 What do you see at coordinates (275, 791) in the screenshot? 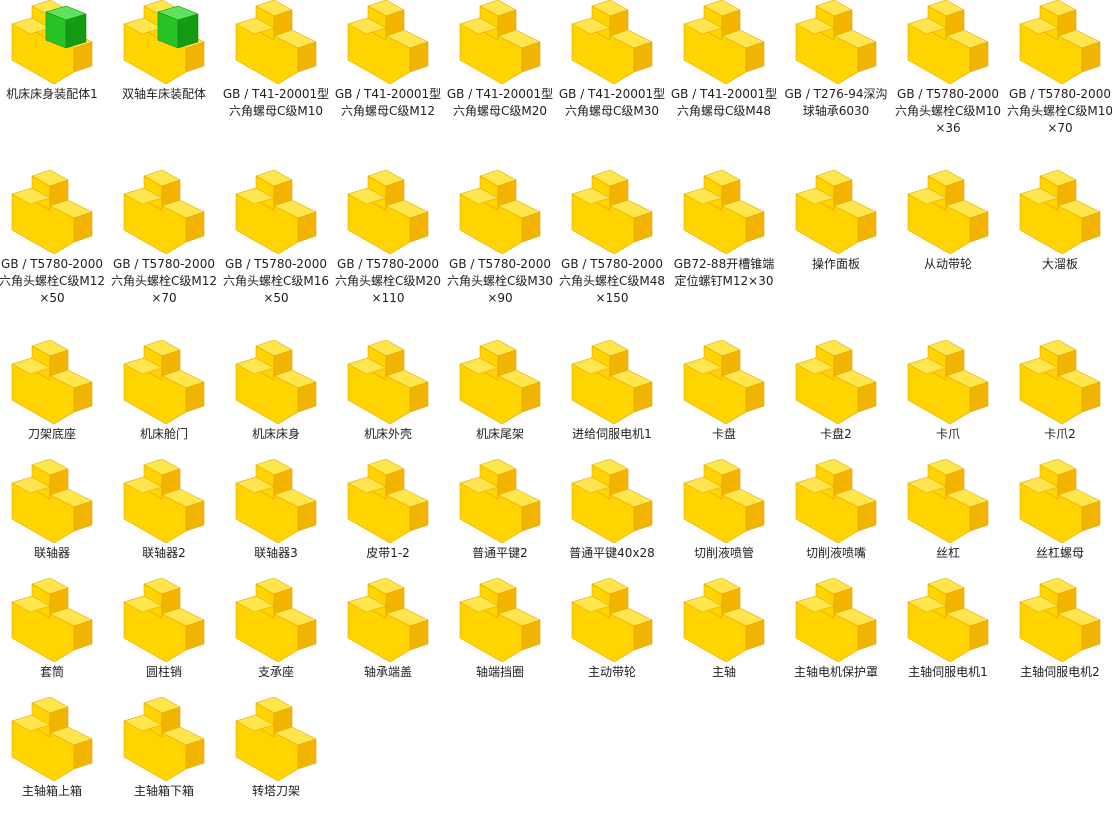
I see `file-label: 转塔刀架` at bounding box center [275, 791].